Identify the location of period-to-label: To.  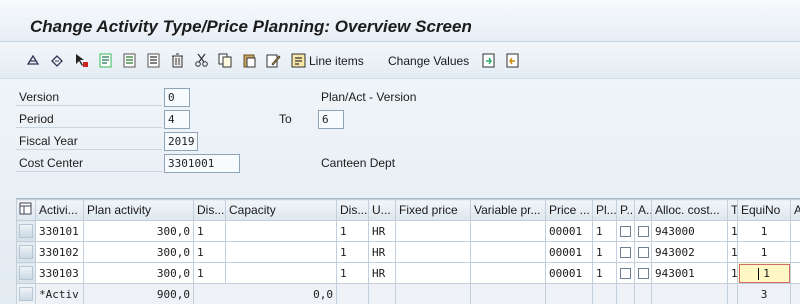
(285, 119).